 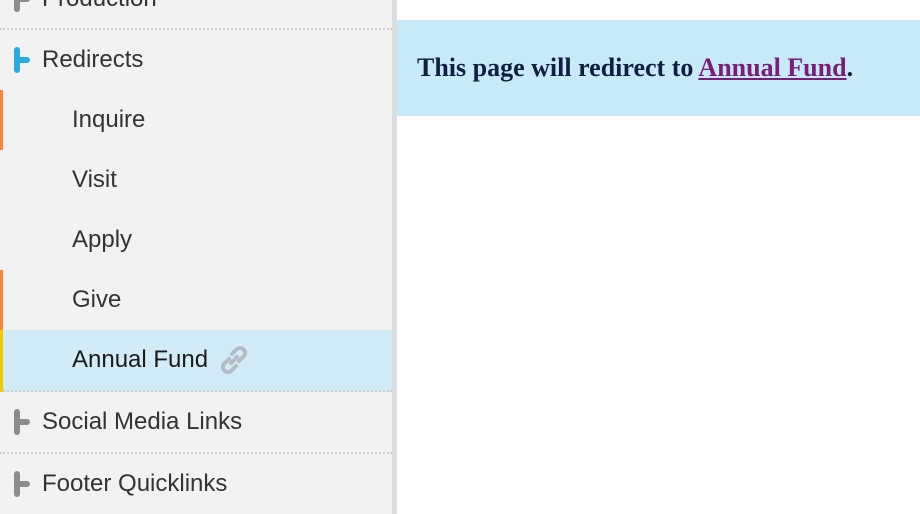 I want to click on tree-item-label: Footer Quicklinks, so click(x=135, y=483).